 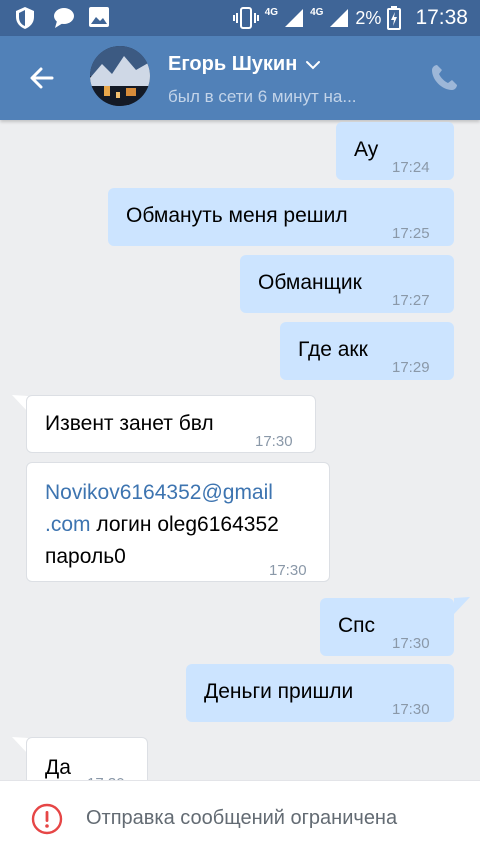 What do you see at coordinates (366, 149) in the screenshot?
I see `message-text: Ау` at bounding box center [366, 149].